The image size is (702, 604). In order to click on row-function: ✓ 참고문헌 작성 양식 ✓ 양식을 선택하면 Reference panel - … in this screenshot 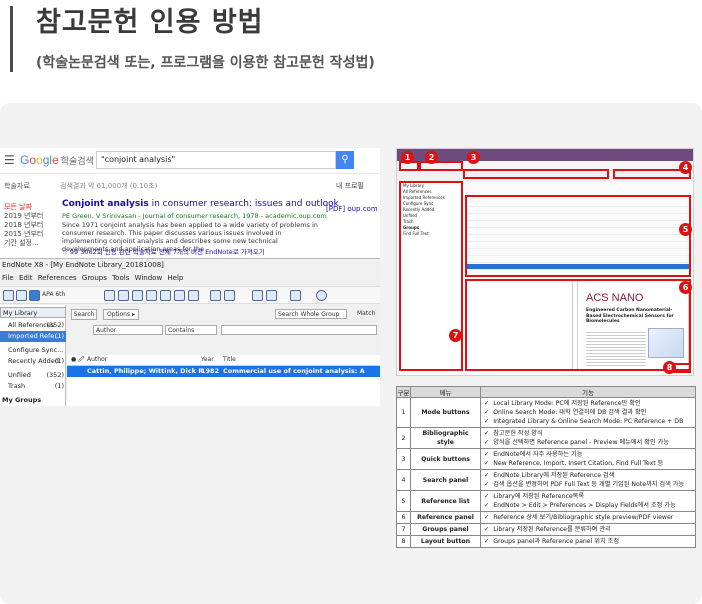, I will do `click(588, 438)`.